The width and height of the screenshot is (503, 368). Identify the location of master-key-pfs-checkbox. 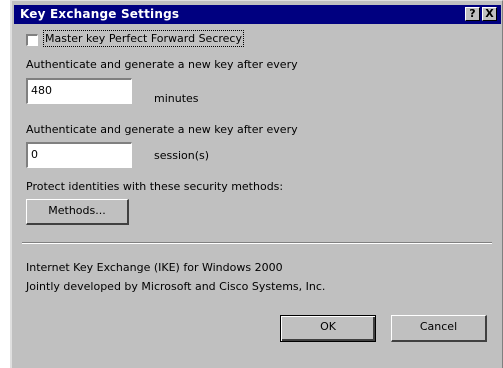
(32, 40).